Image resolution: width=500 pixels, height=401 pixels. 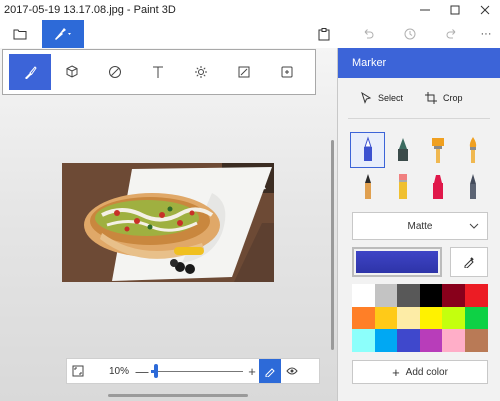 What do you see at coordinates (142, 371) in the screenshot?
I see `zoom-out-button: —` at bounding box center [142, 371].